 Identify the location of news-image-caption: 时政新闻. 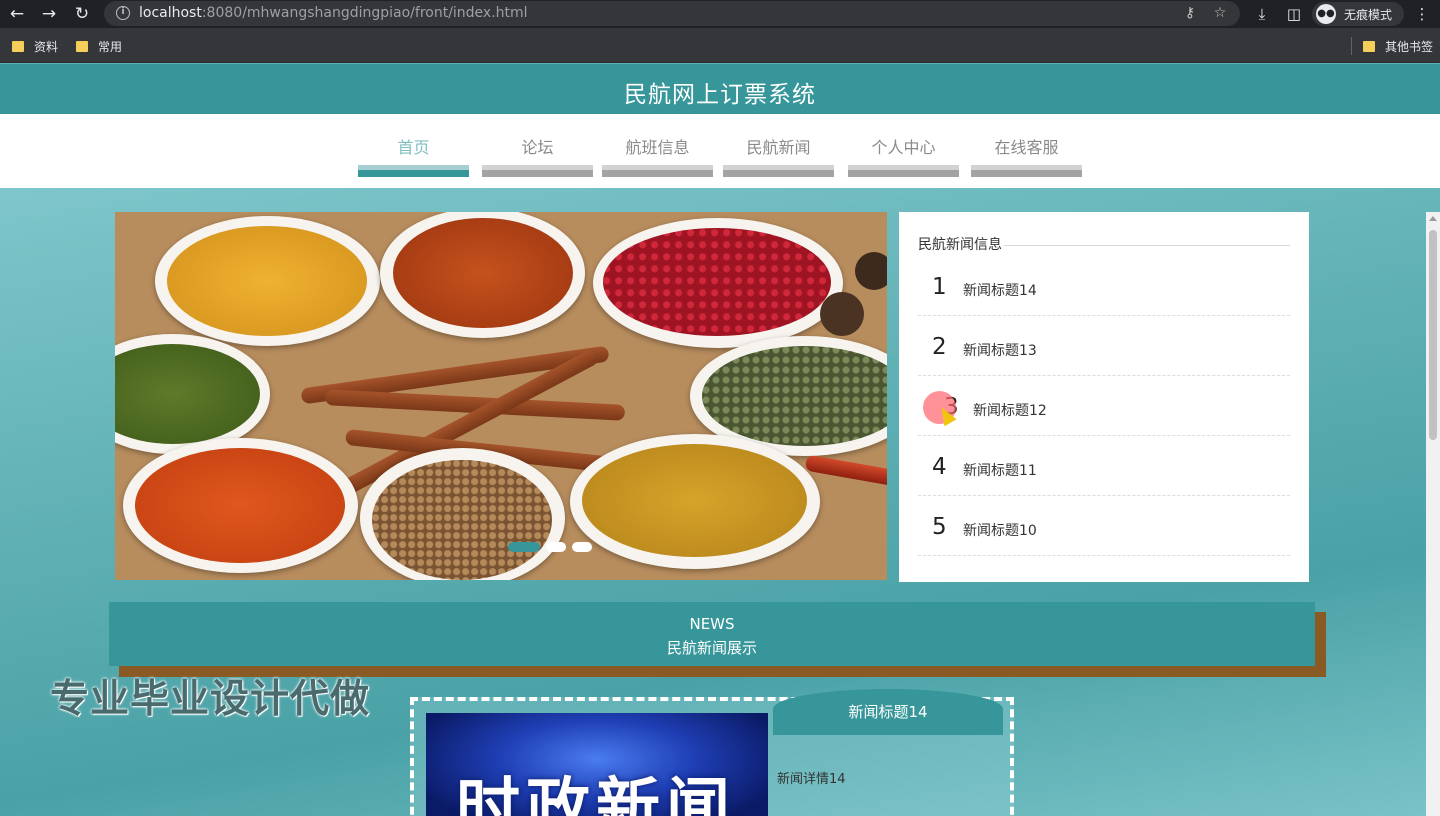
(596, 794).